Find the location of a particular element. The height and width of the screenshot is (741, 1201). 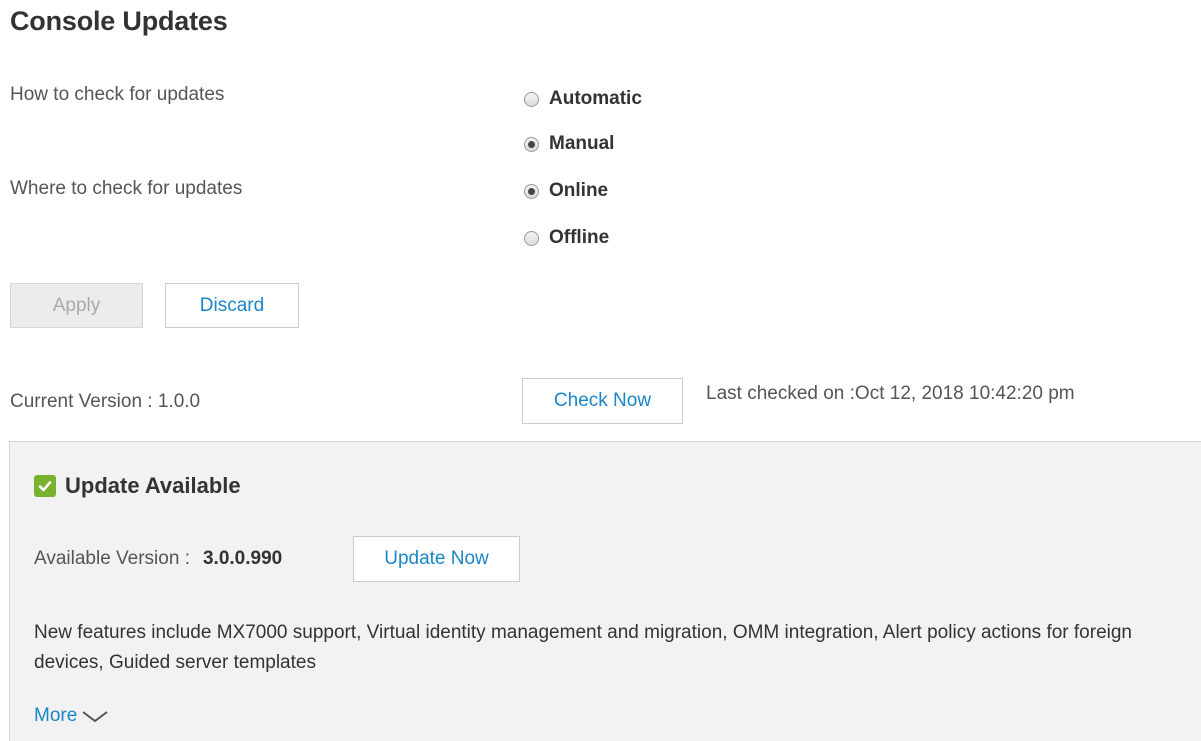

current-version-text: Current Version : 1.0.0 is located at coordinates (105, 401).